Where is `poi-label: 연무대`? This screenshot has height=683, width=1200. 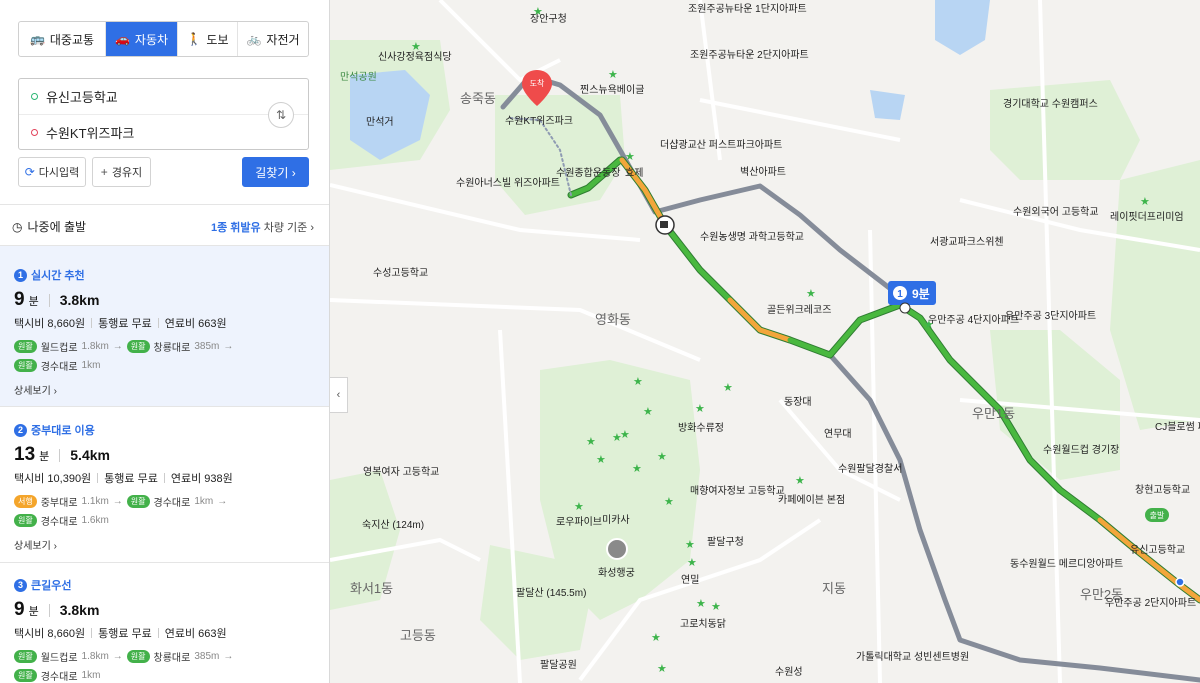
poi-label: 연무대 is located at coordinates (838, 434).